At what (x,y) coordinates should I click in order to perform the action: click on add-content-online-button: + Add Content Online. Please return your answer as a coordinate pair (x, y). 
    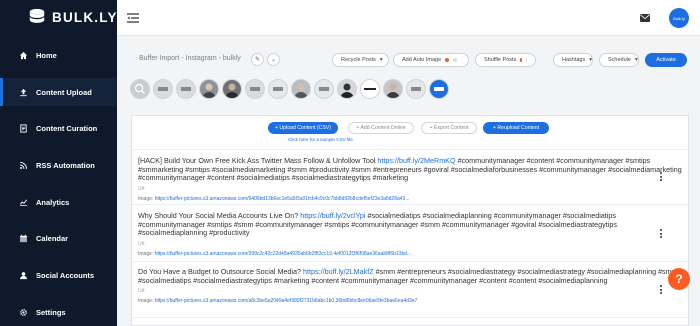
    Looking at the image, I should click on (381, 128).